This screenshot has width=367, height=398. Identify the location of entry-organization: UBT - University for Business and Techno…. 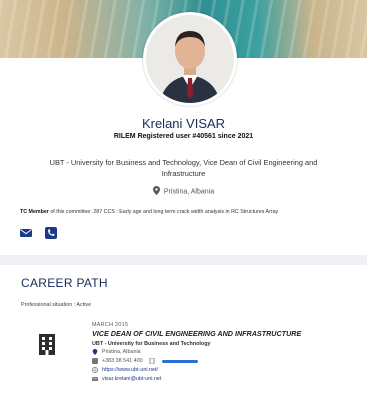
(151, 343).